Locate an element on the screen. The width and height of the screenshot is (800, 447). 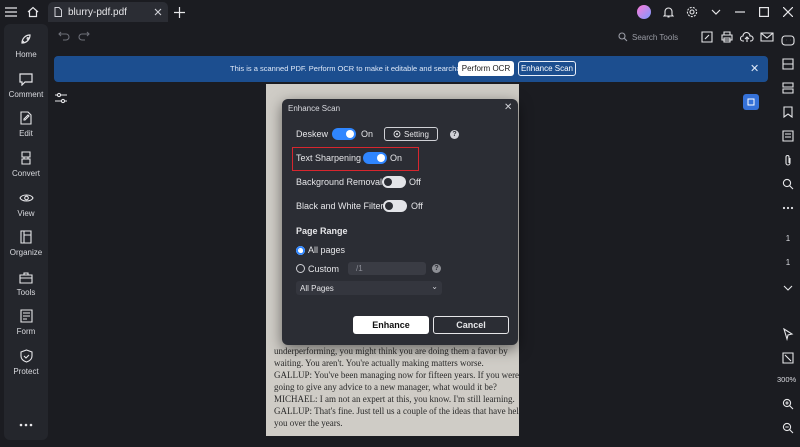
ai-assistant-icon is located at coordinates (788, 40).